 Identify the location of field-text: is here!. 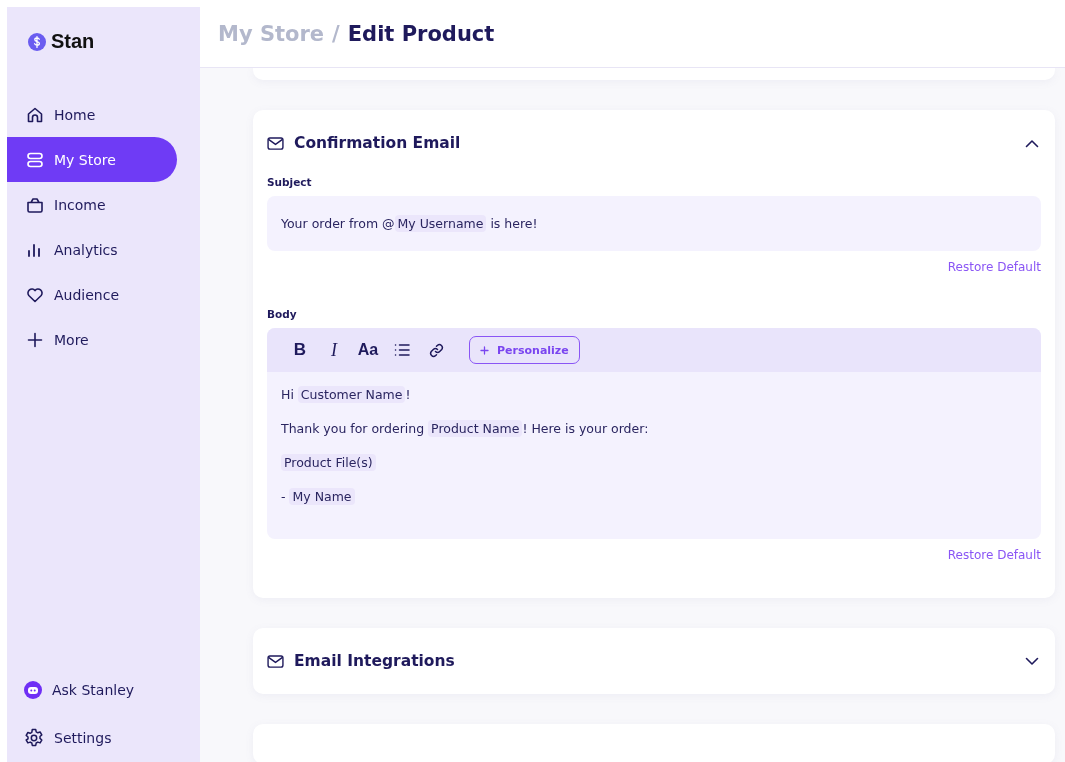
(513, 223).